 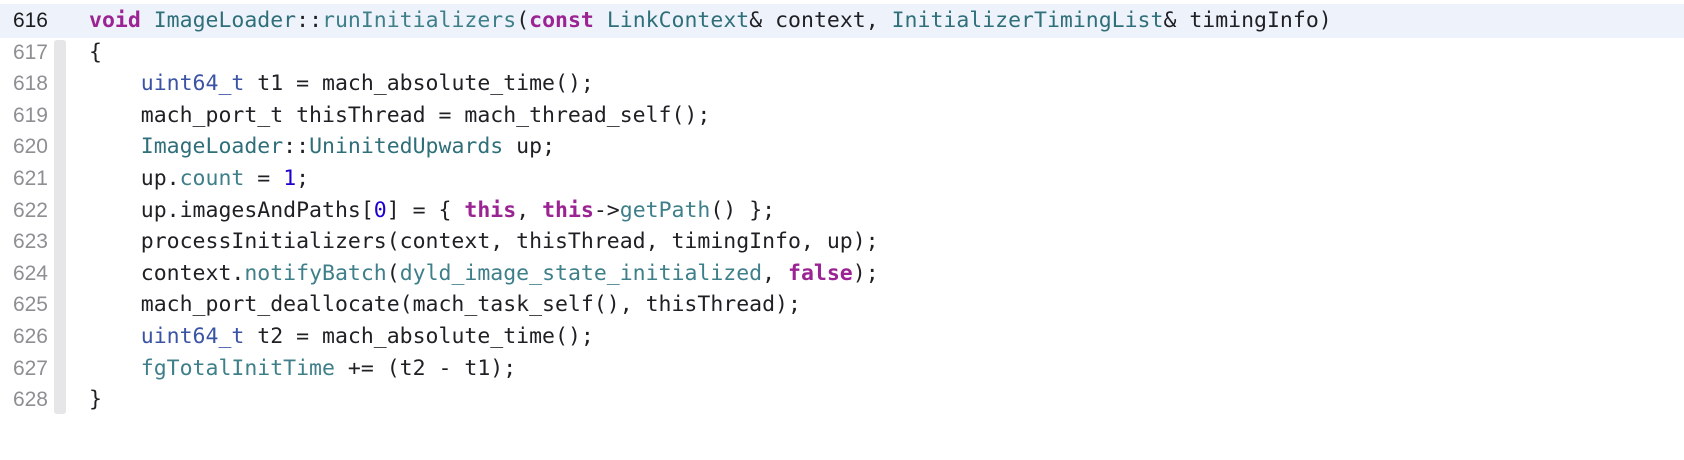 What do you see at coordinates (30, 368) in the screenshot?
I see `line-number: 627` at bounding box center [30, 368].